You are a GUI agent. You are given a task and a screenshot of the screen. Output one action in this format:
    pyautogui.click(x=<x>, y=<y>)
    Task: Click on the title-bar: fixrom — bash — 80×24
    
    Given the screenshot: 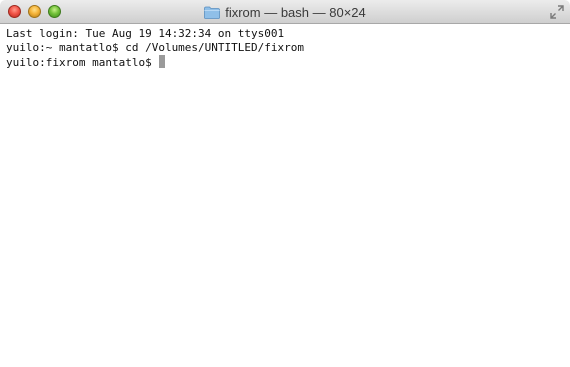 What is the action you would take?
    pyautogui.click(x=285, y=12)
    